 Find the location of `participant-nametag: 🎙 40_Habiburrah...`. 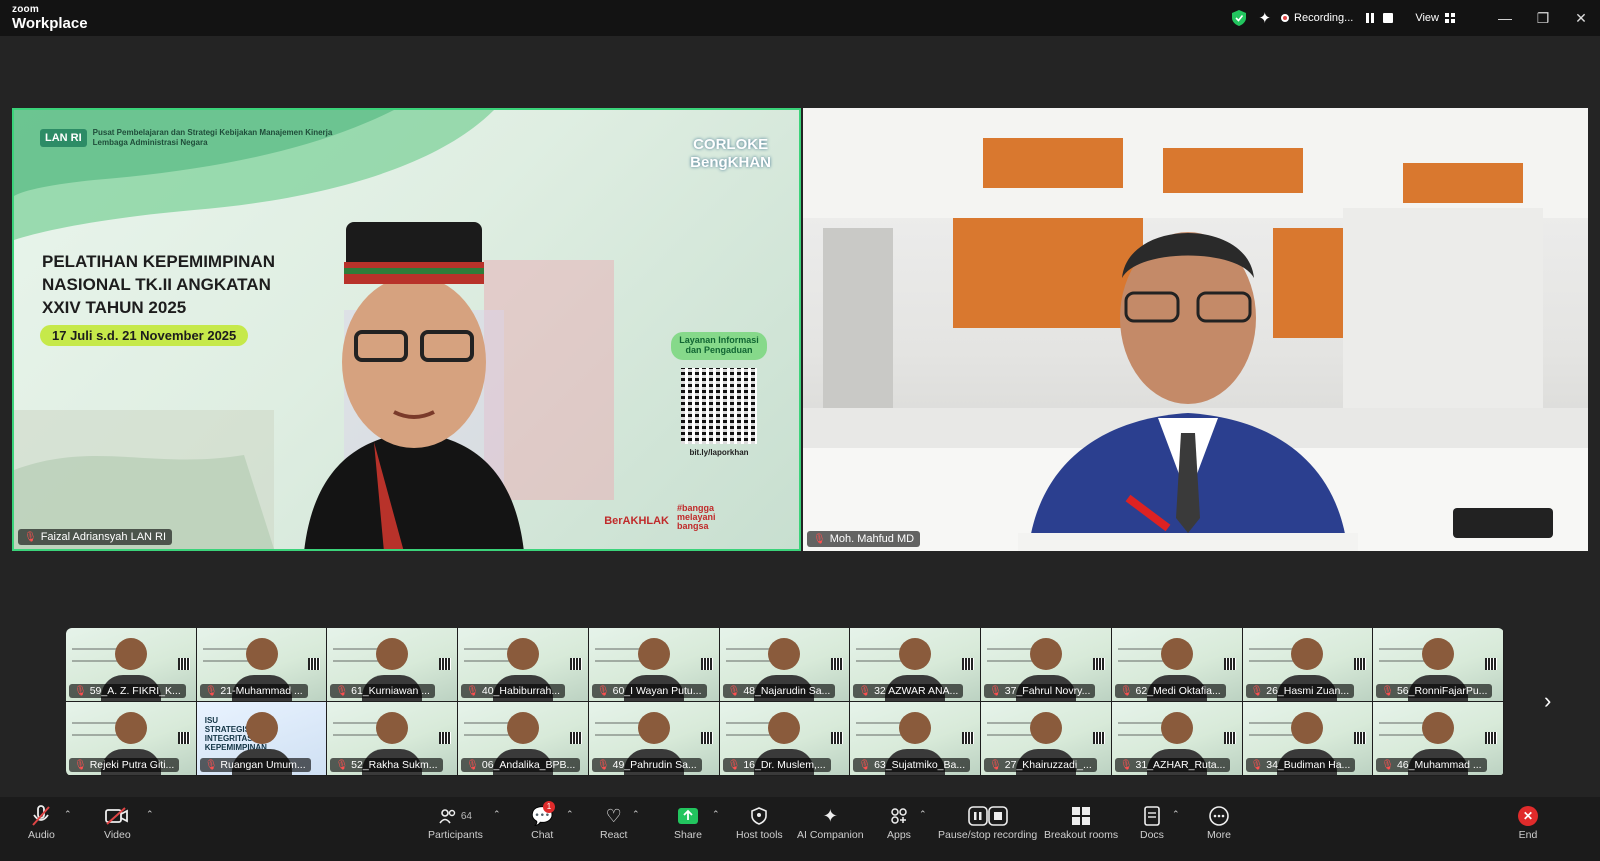

participant-nametag: 🎙 40_Habiburrah... is located at coordinates (513, 691).